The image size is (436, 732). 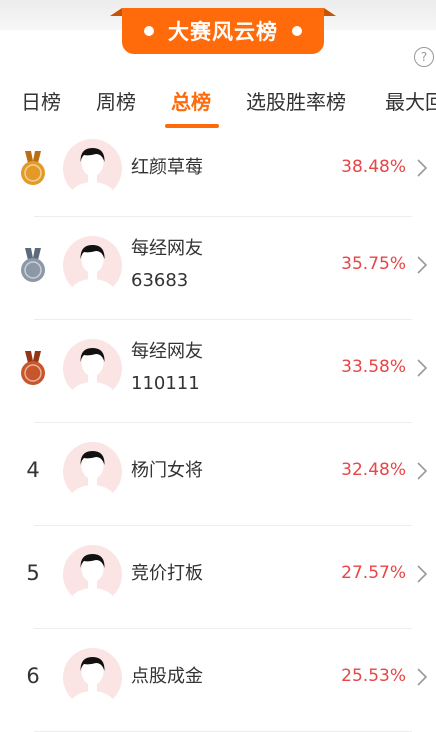 What do you see at coordinates (149, 31) in the screenshot?
I see `banner-dot-left` at bounding box center [149, 31].